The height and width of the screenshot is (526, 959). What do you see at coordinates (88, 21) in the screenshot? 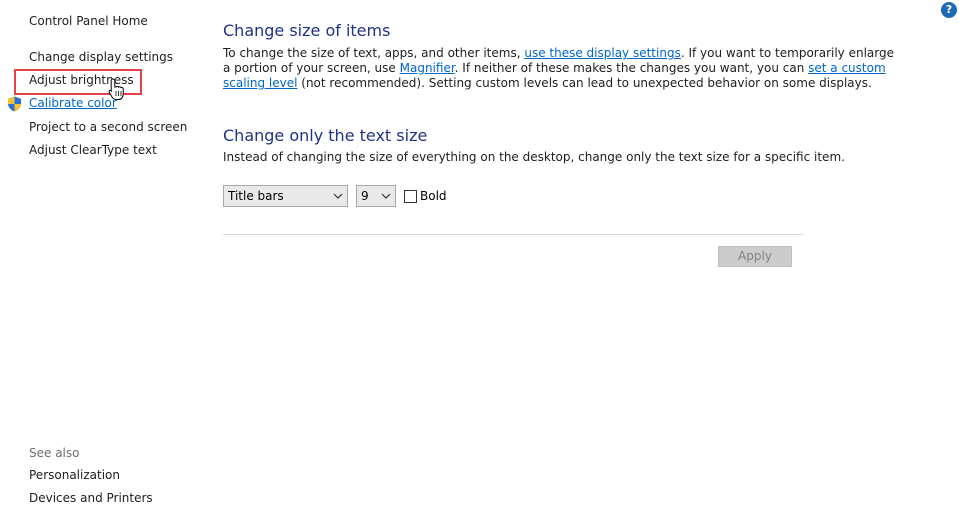
I see `control-panel-home-link: Control Panel Home` at bounding box center [88, 21].